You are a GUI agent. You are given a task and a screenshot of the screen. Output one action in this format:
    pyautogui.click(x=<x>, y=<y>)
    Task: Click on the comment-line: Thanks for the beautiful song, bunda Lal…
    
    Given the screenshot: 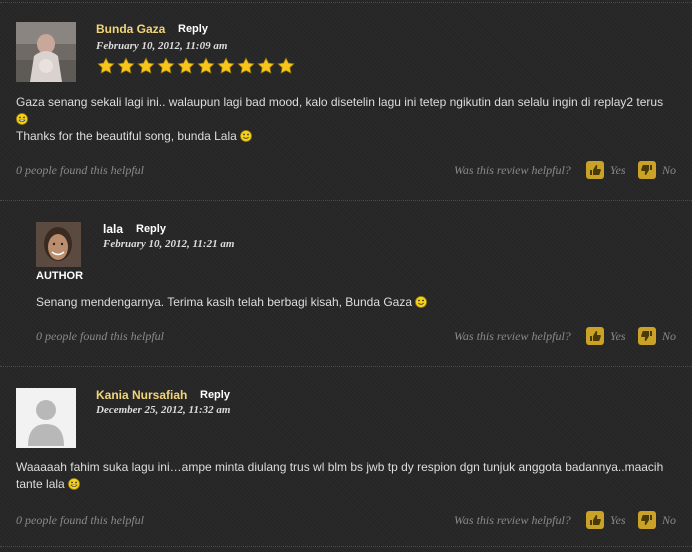 What is the action you would take?
    pyautogui.click(x=339, y=136)
    